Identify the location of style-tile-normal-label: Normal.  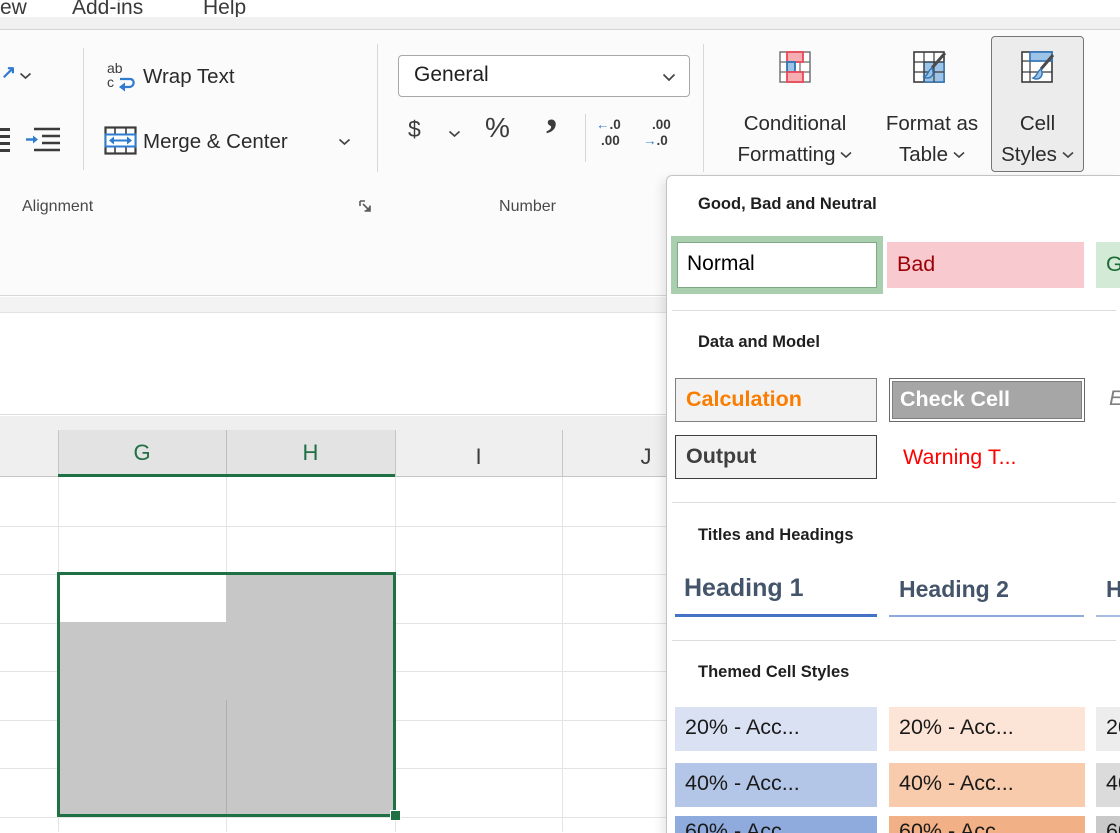
(777, 265).